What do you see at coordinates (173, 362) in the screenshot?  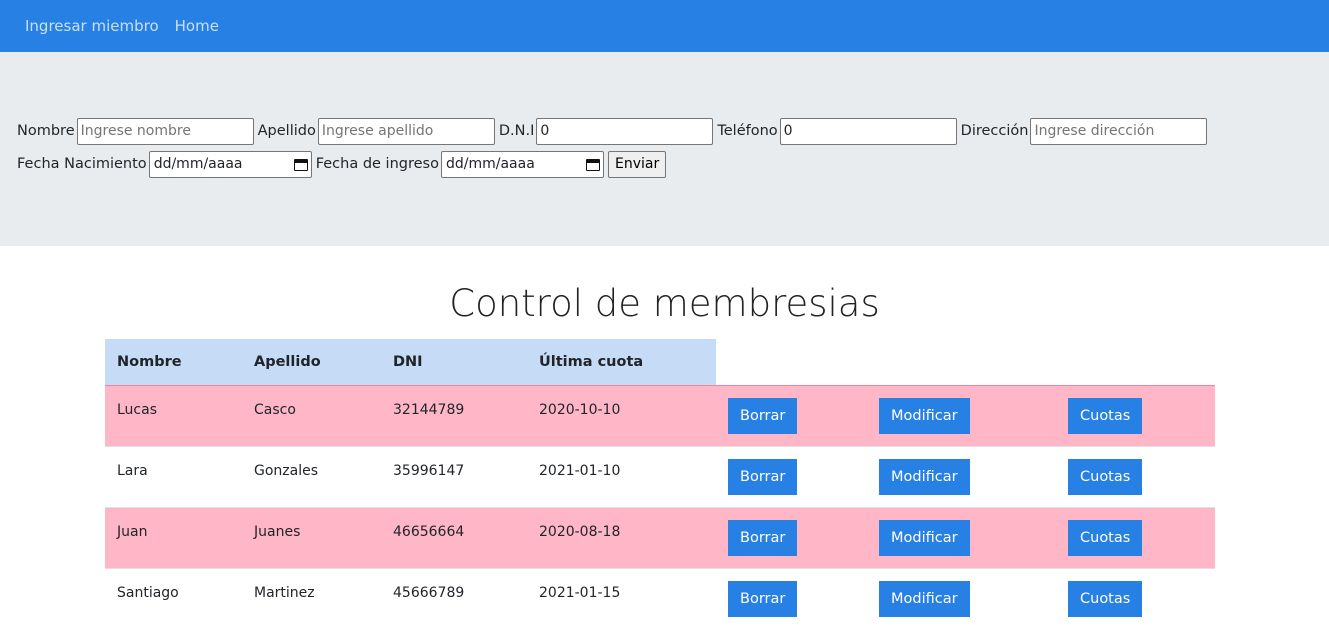 I see `col-nombre: Nombre` at bounding box center [173, 362].